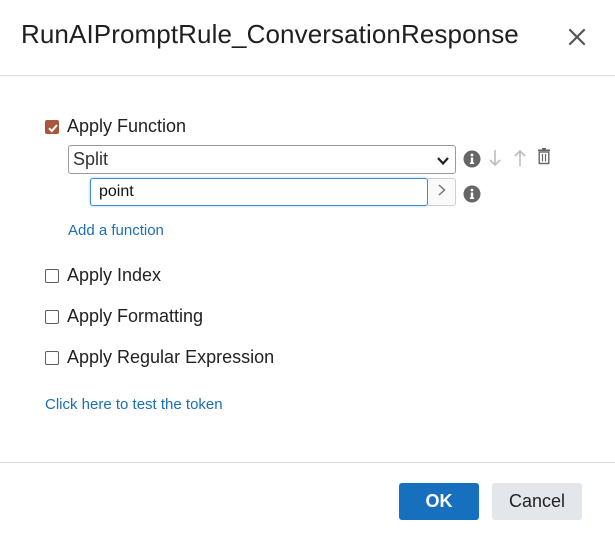 The height and width of the screenshot is (535, 615). Describe the element at coordinates (577, 37) in the screenshot. I see `close-icon` at that location.